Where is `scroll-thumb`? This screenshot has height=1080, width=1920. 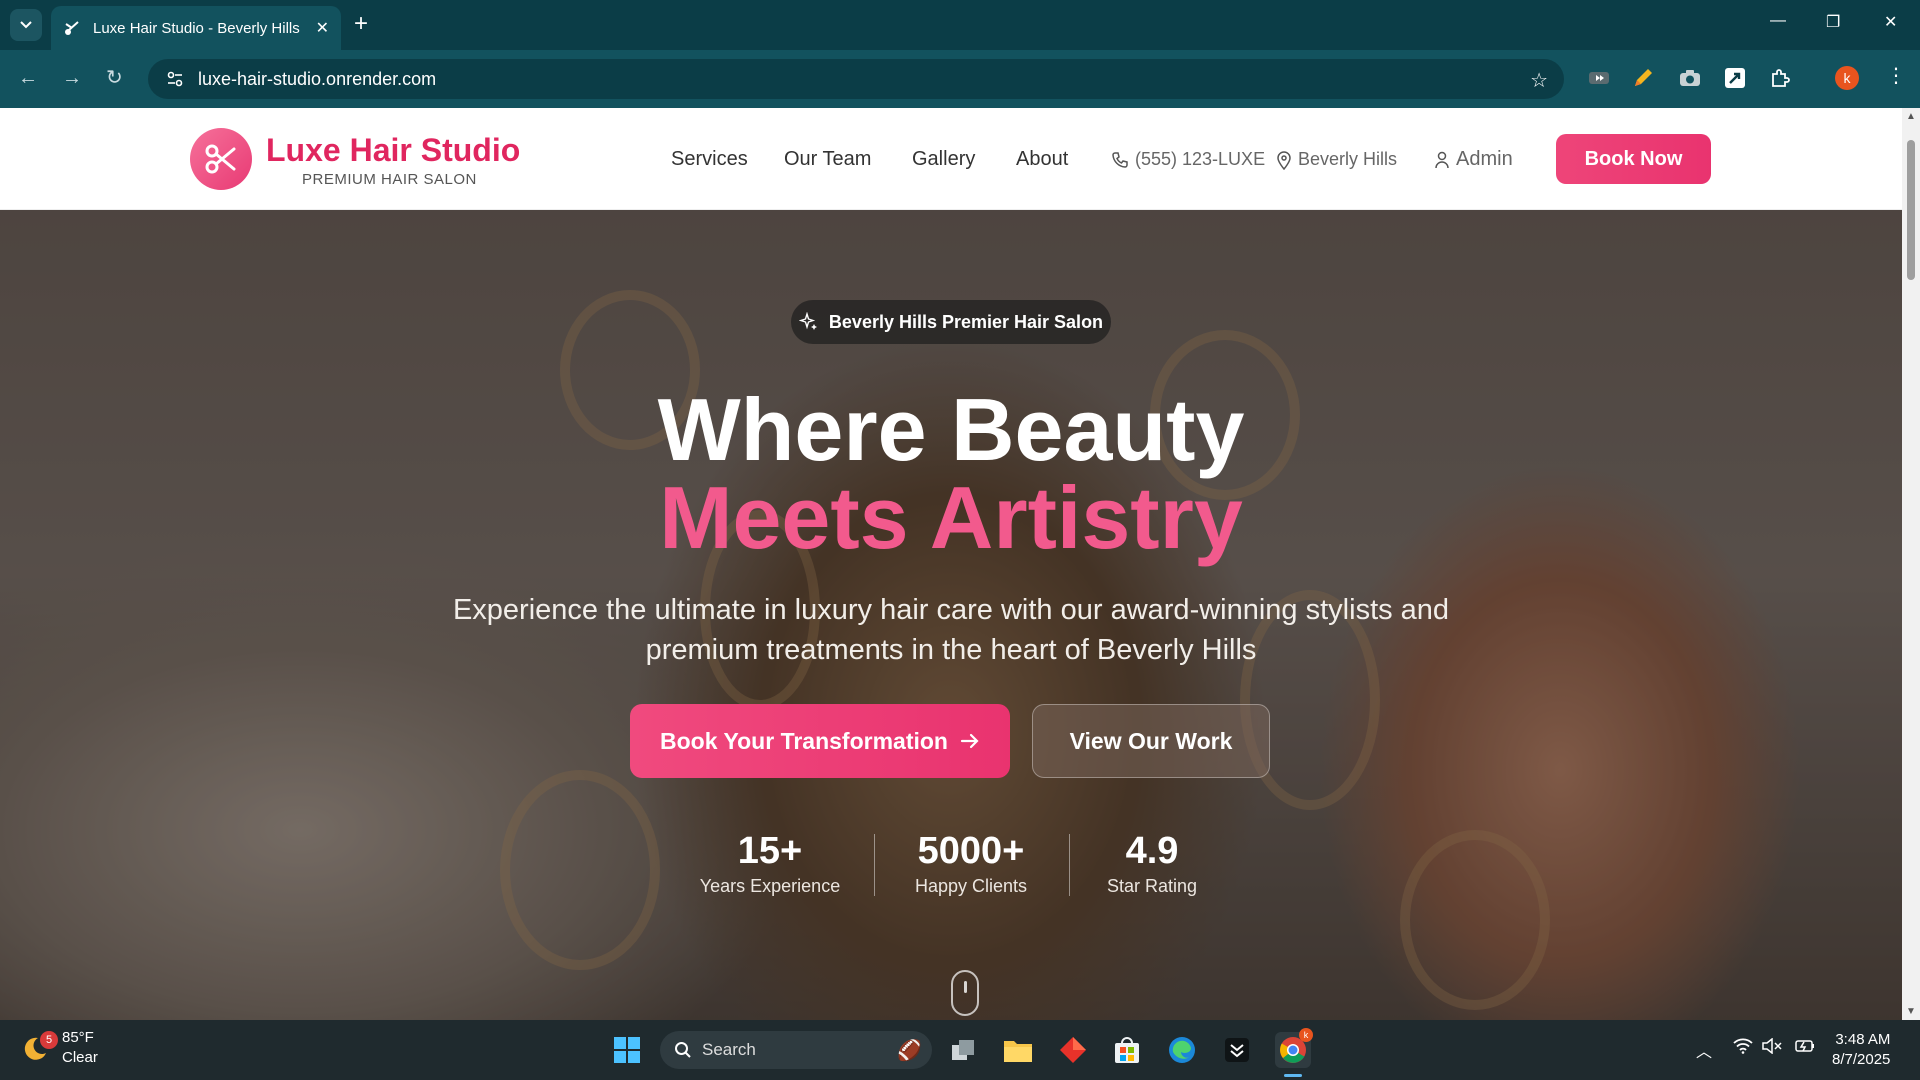
scroll-thumb is located at coordinates (1911, 210).